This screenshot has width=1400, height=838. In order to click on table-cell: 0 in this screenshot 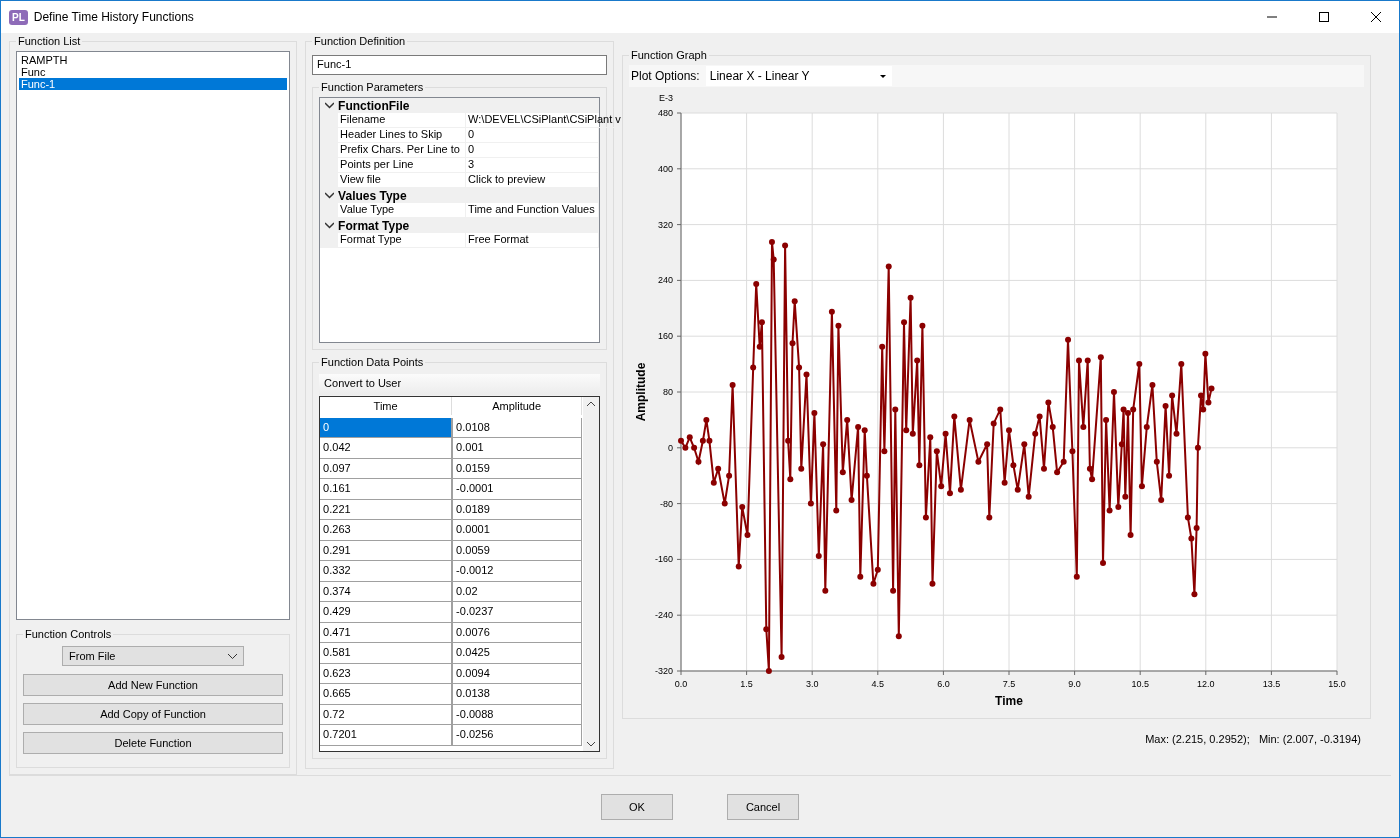, I will do `click(386, 427)`.